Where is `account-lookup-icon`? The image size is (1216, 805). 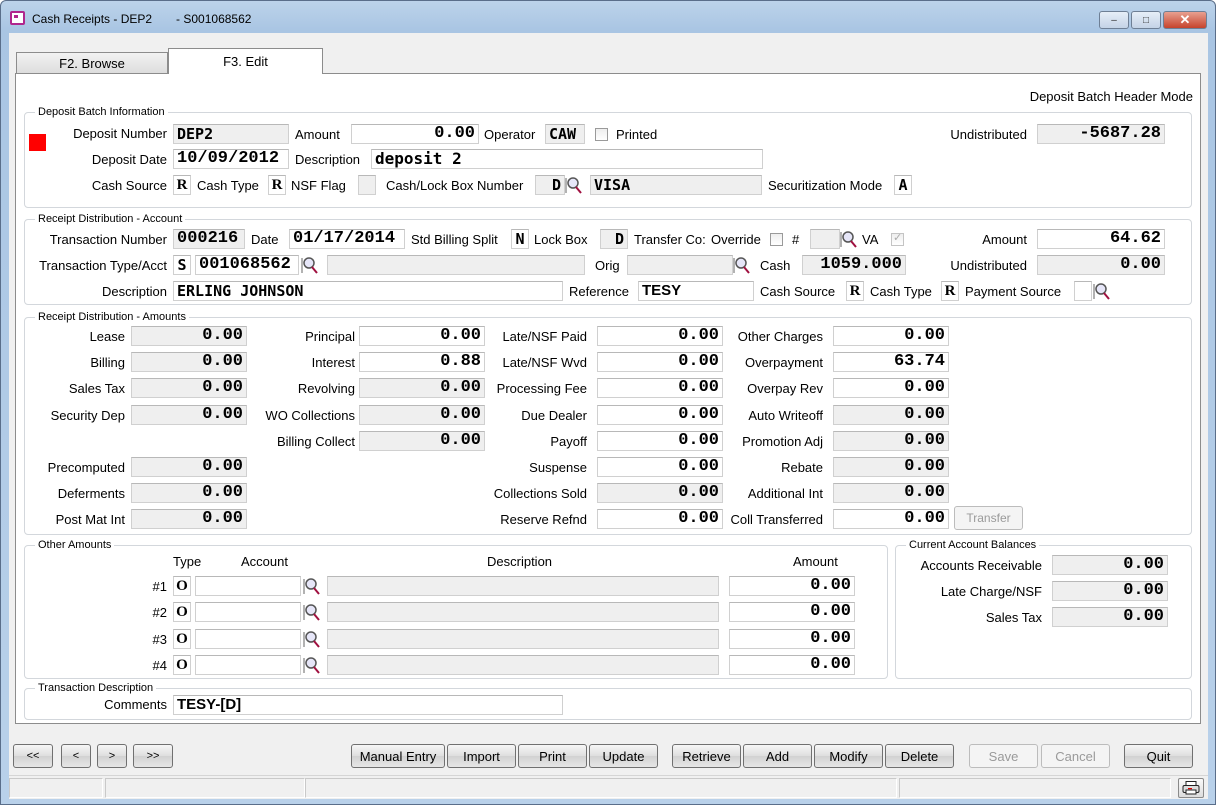 account-lookup-icon is located at coordinates (310, 265).